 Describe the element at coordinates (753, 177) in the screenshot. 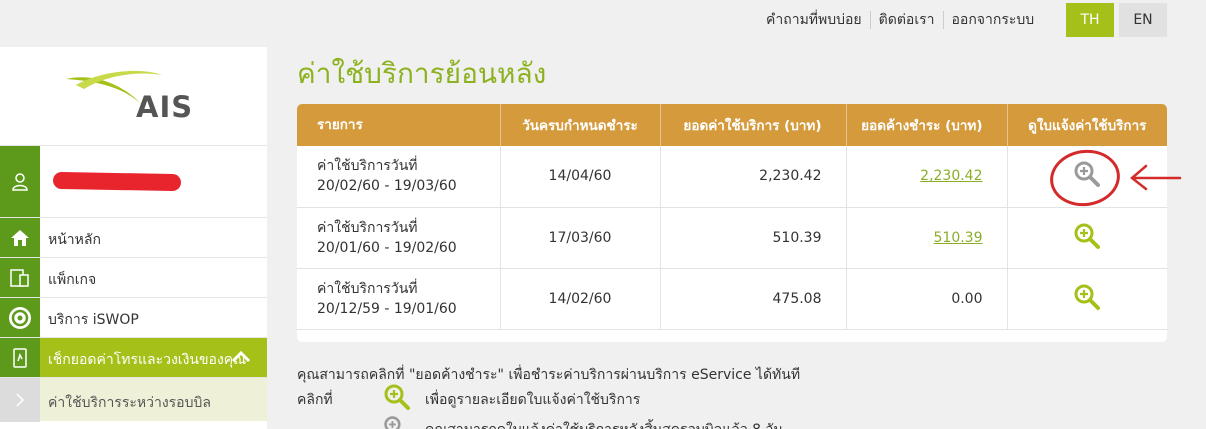

I see `amount-cell: 2,230.42` at that location.